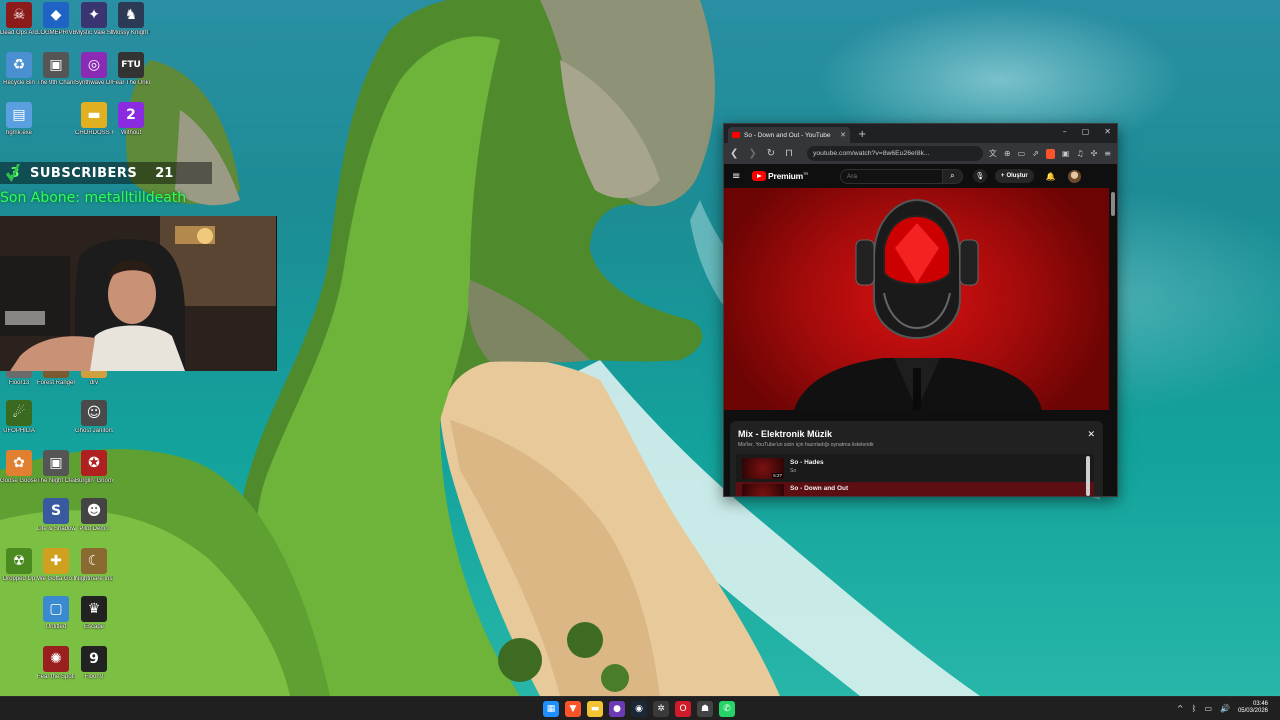 This screenshot has width=1280, height=720. What do you see at coordinates (56, 69) in the screenshot?
I see `desktop-icon: ▣ The 9th Channel` at bounding box center [56, 69].